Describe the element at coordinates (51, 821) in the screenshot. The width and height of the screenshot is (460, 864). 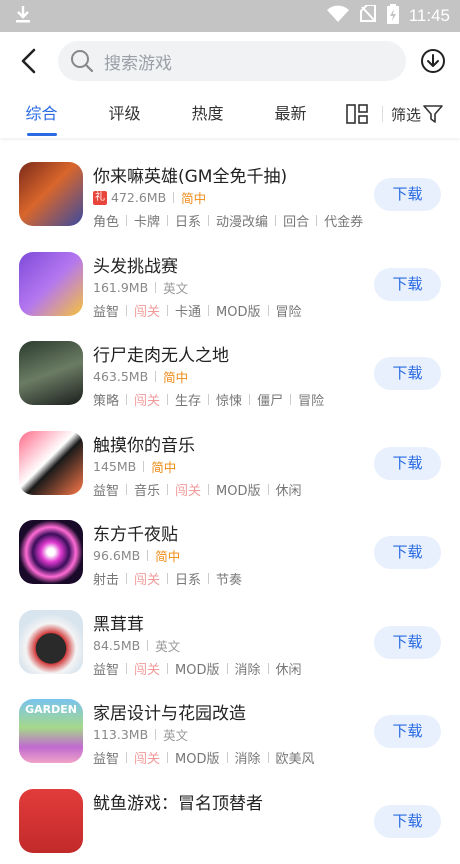
I see `squid-game-icon` at that location.